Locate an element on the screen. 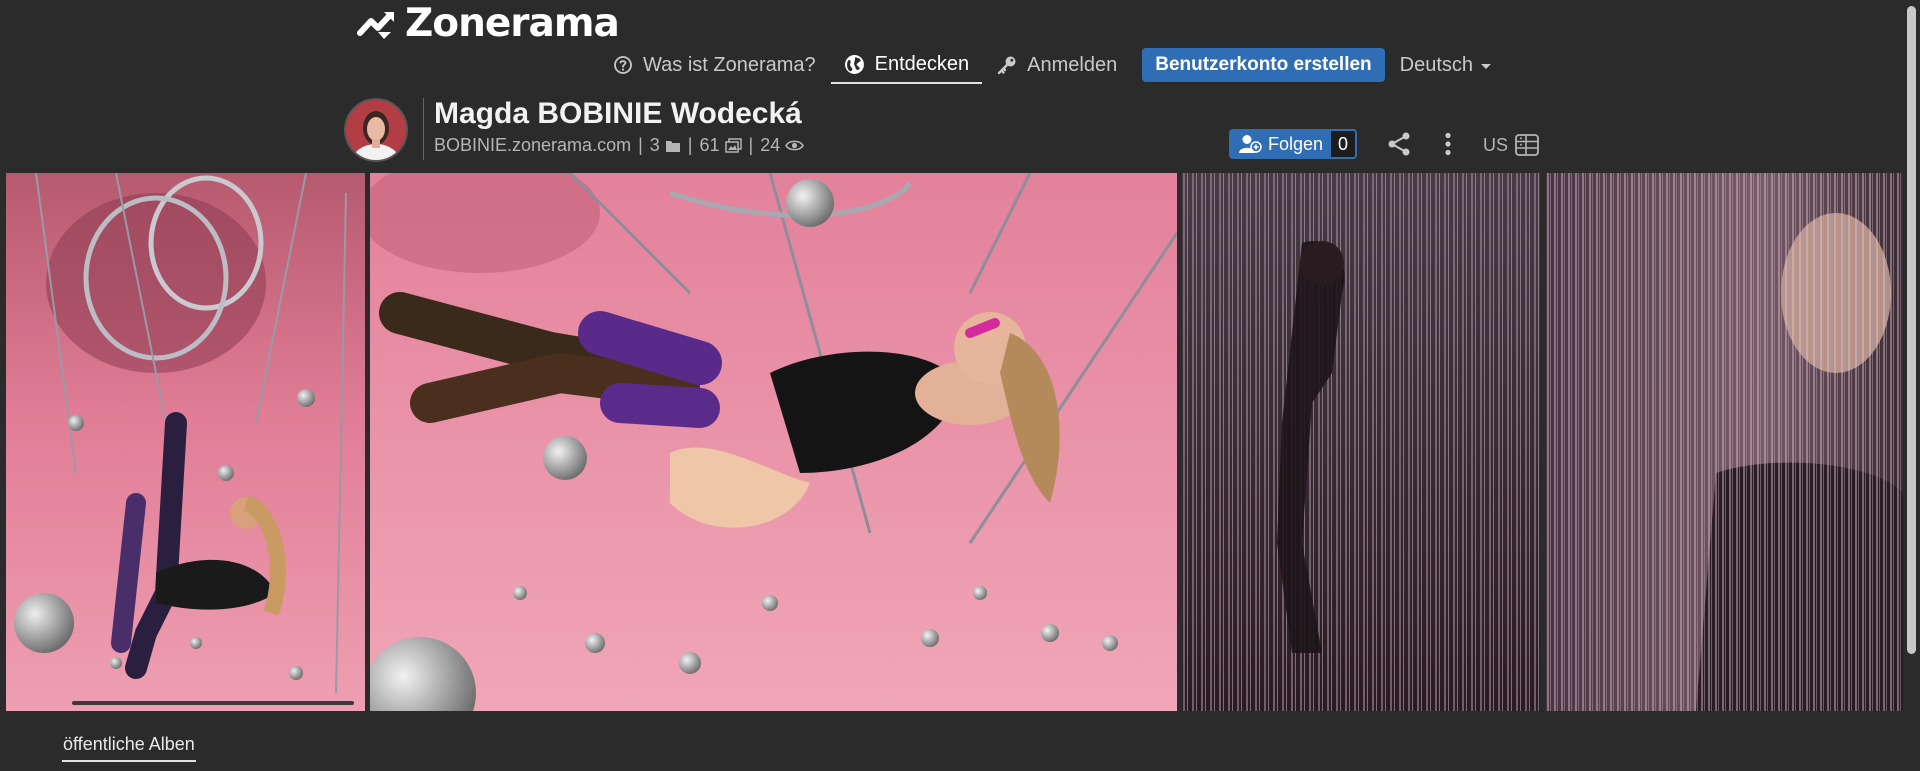  follower-count: 0 is located at coordinates (1343, 144).